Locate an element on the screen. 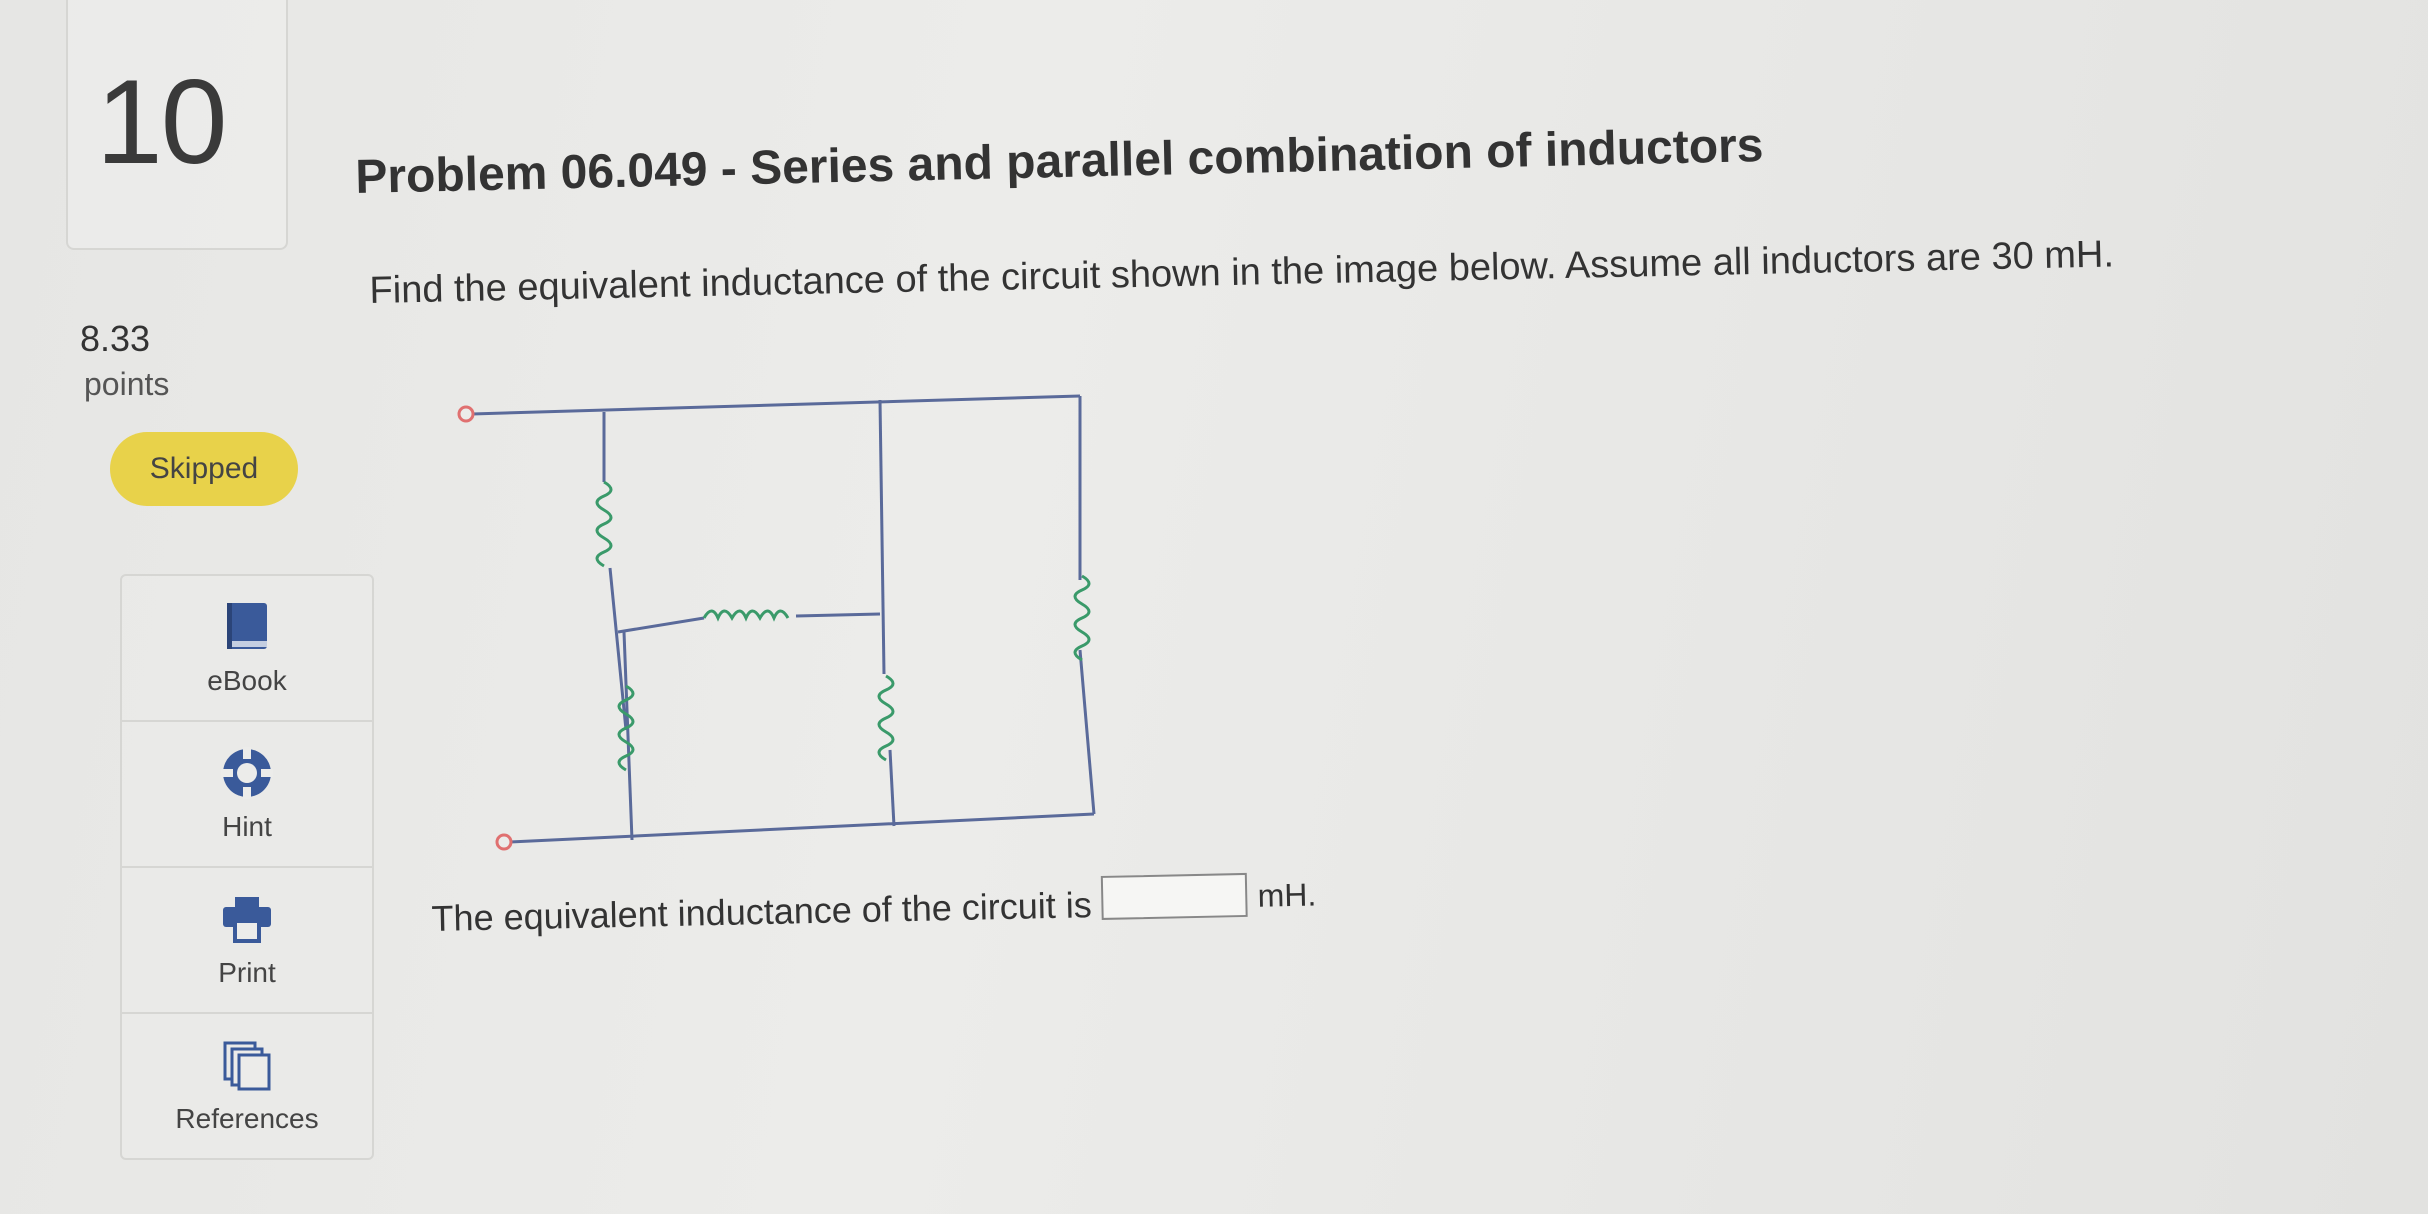 This screenshot has height=1214, width=2428. references-button: References is located at coordinates (247, 1086).